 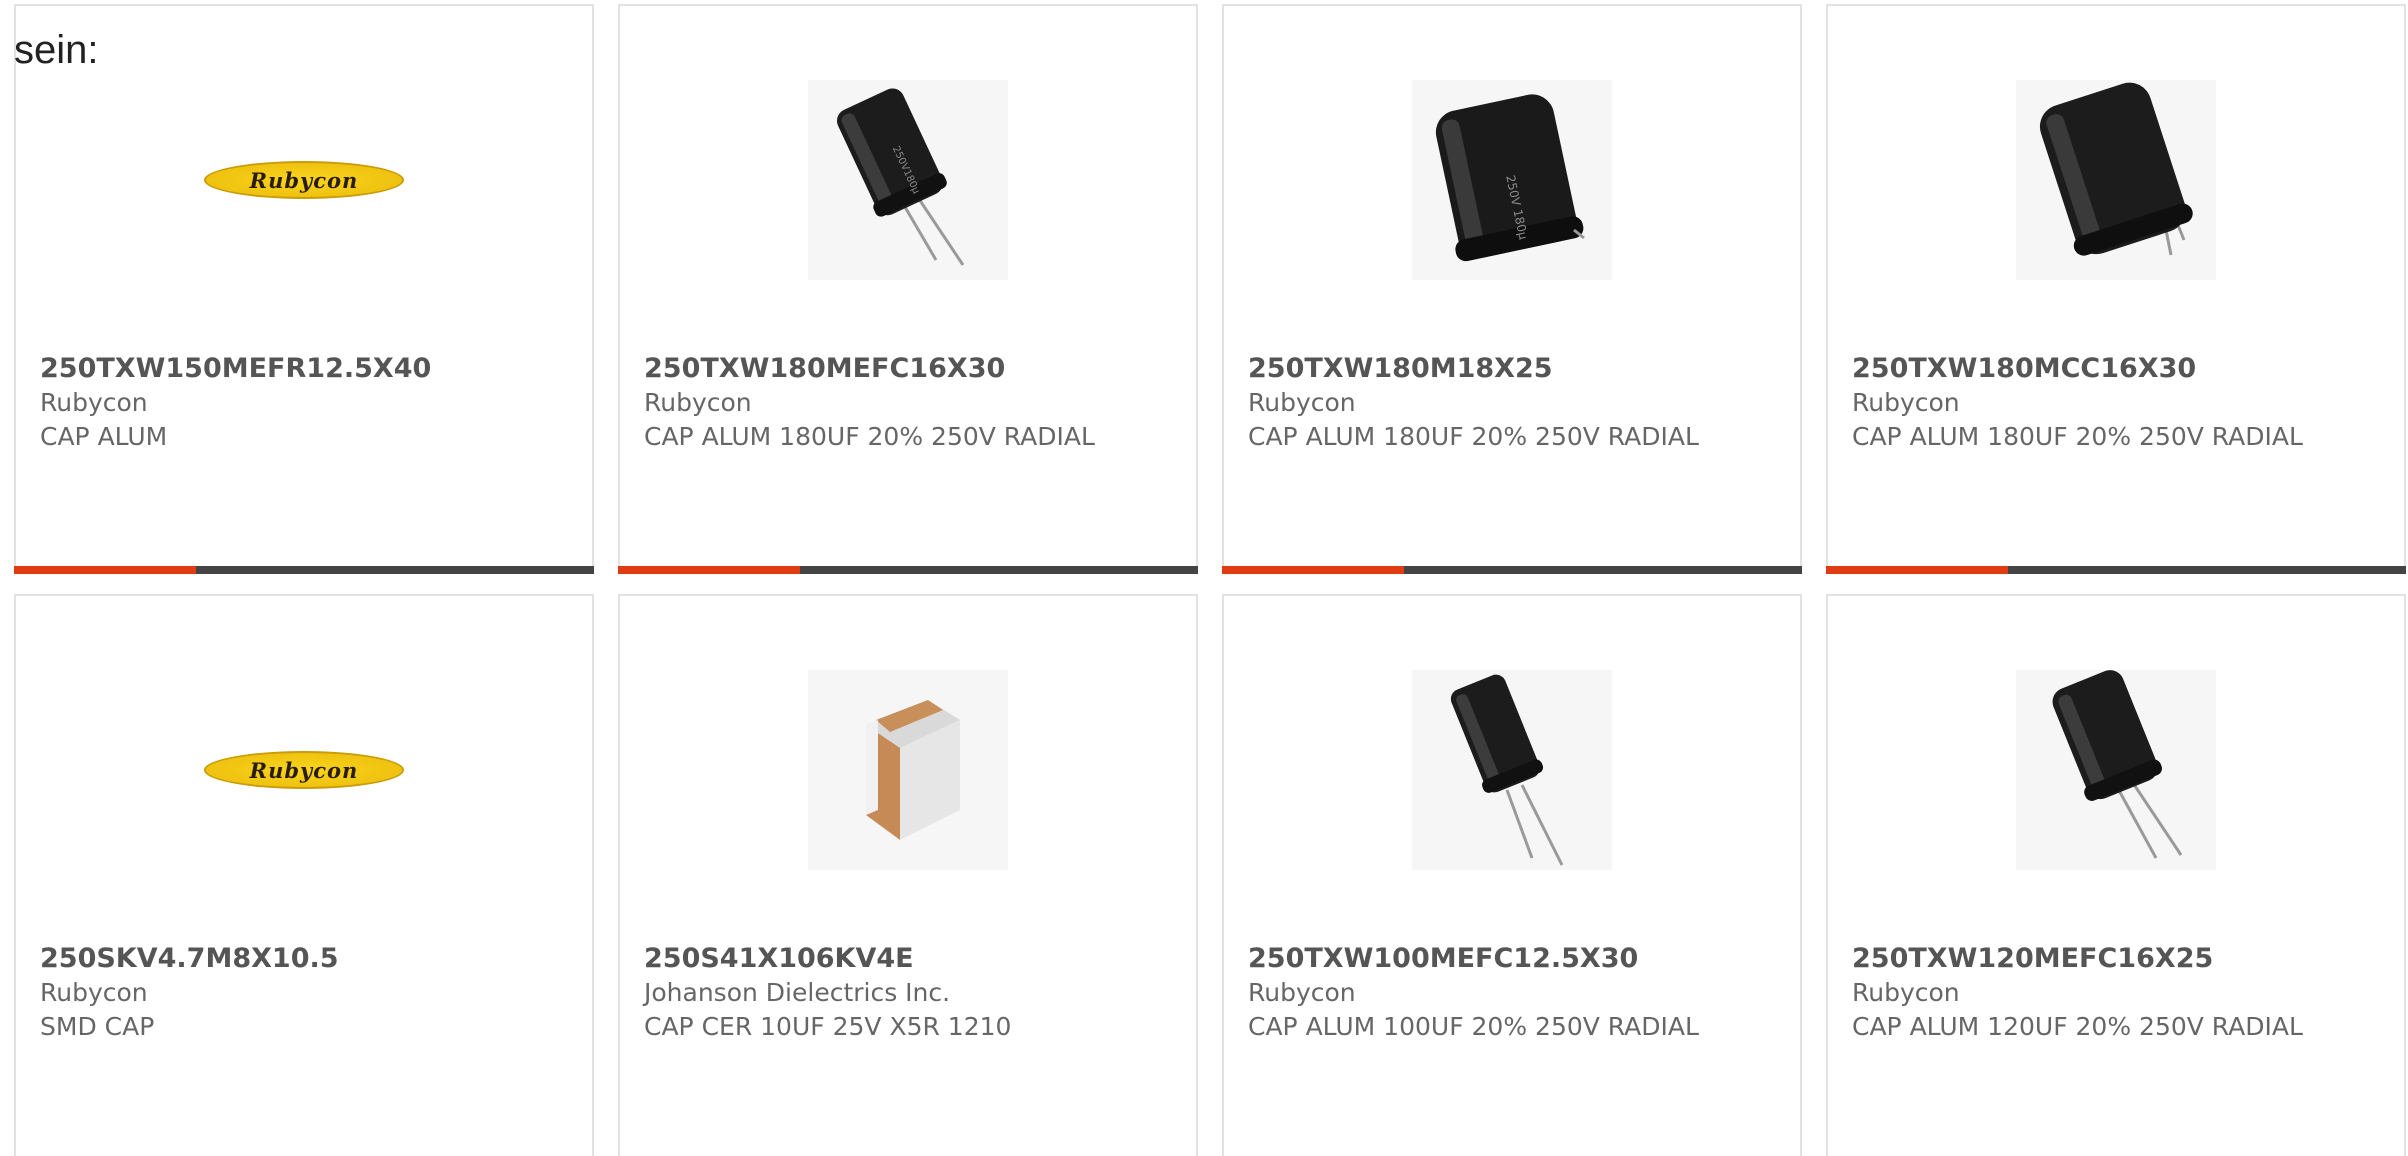 I want to click on part-number-link: 250TXW180M18X25, so click(x=1508, y=369).